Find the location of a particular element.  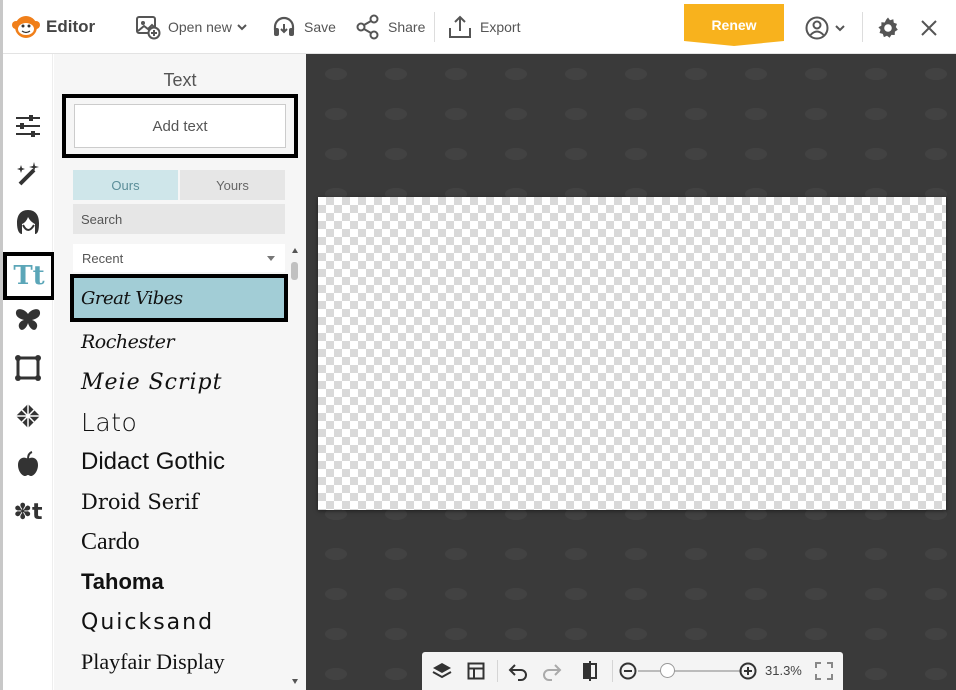

face-retouch-icon is located at coordinates (28, 222).